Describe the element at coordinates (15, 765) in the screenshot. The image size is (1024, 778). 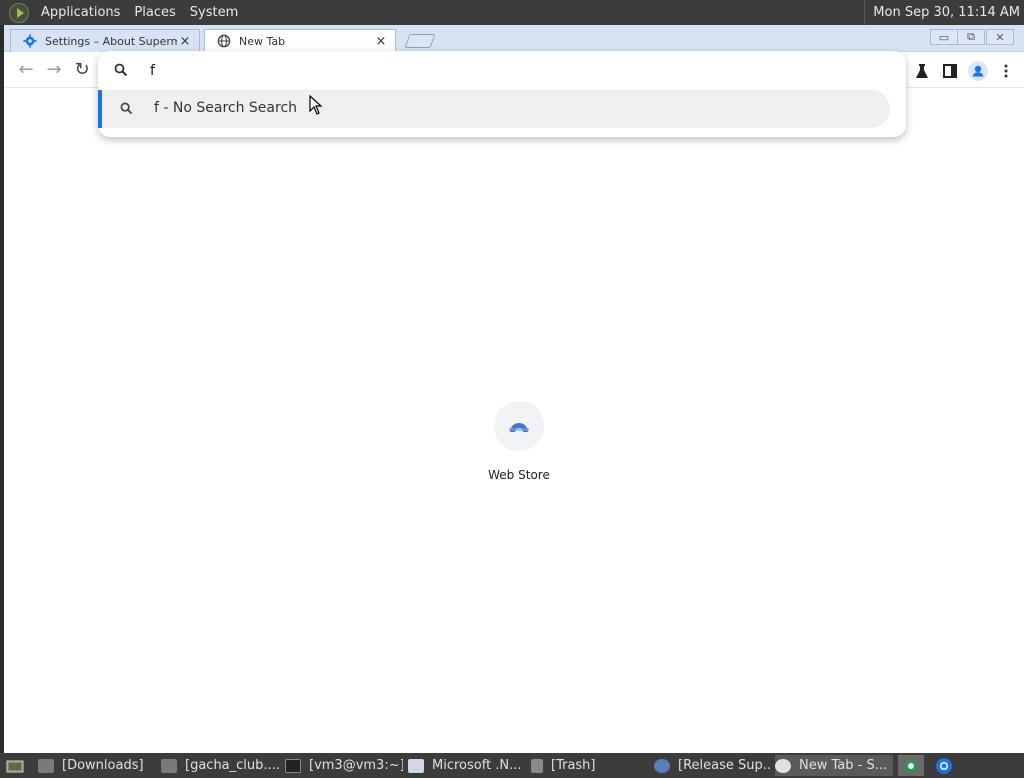
I see `show-desktop-icon` at that location.